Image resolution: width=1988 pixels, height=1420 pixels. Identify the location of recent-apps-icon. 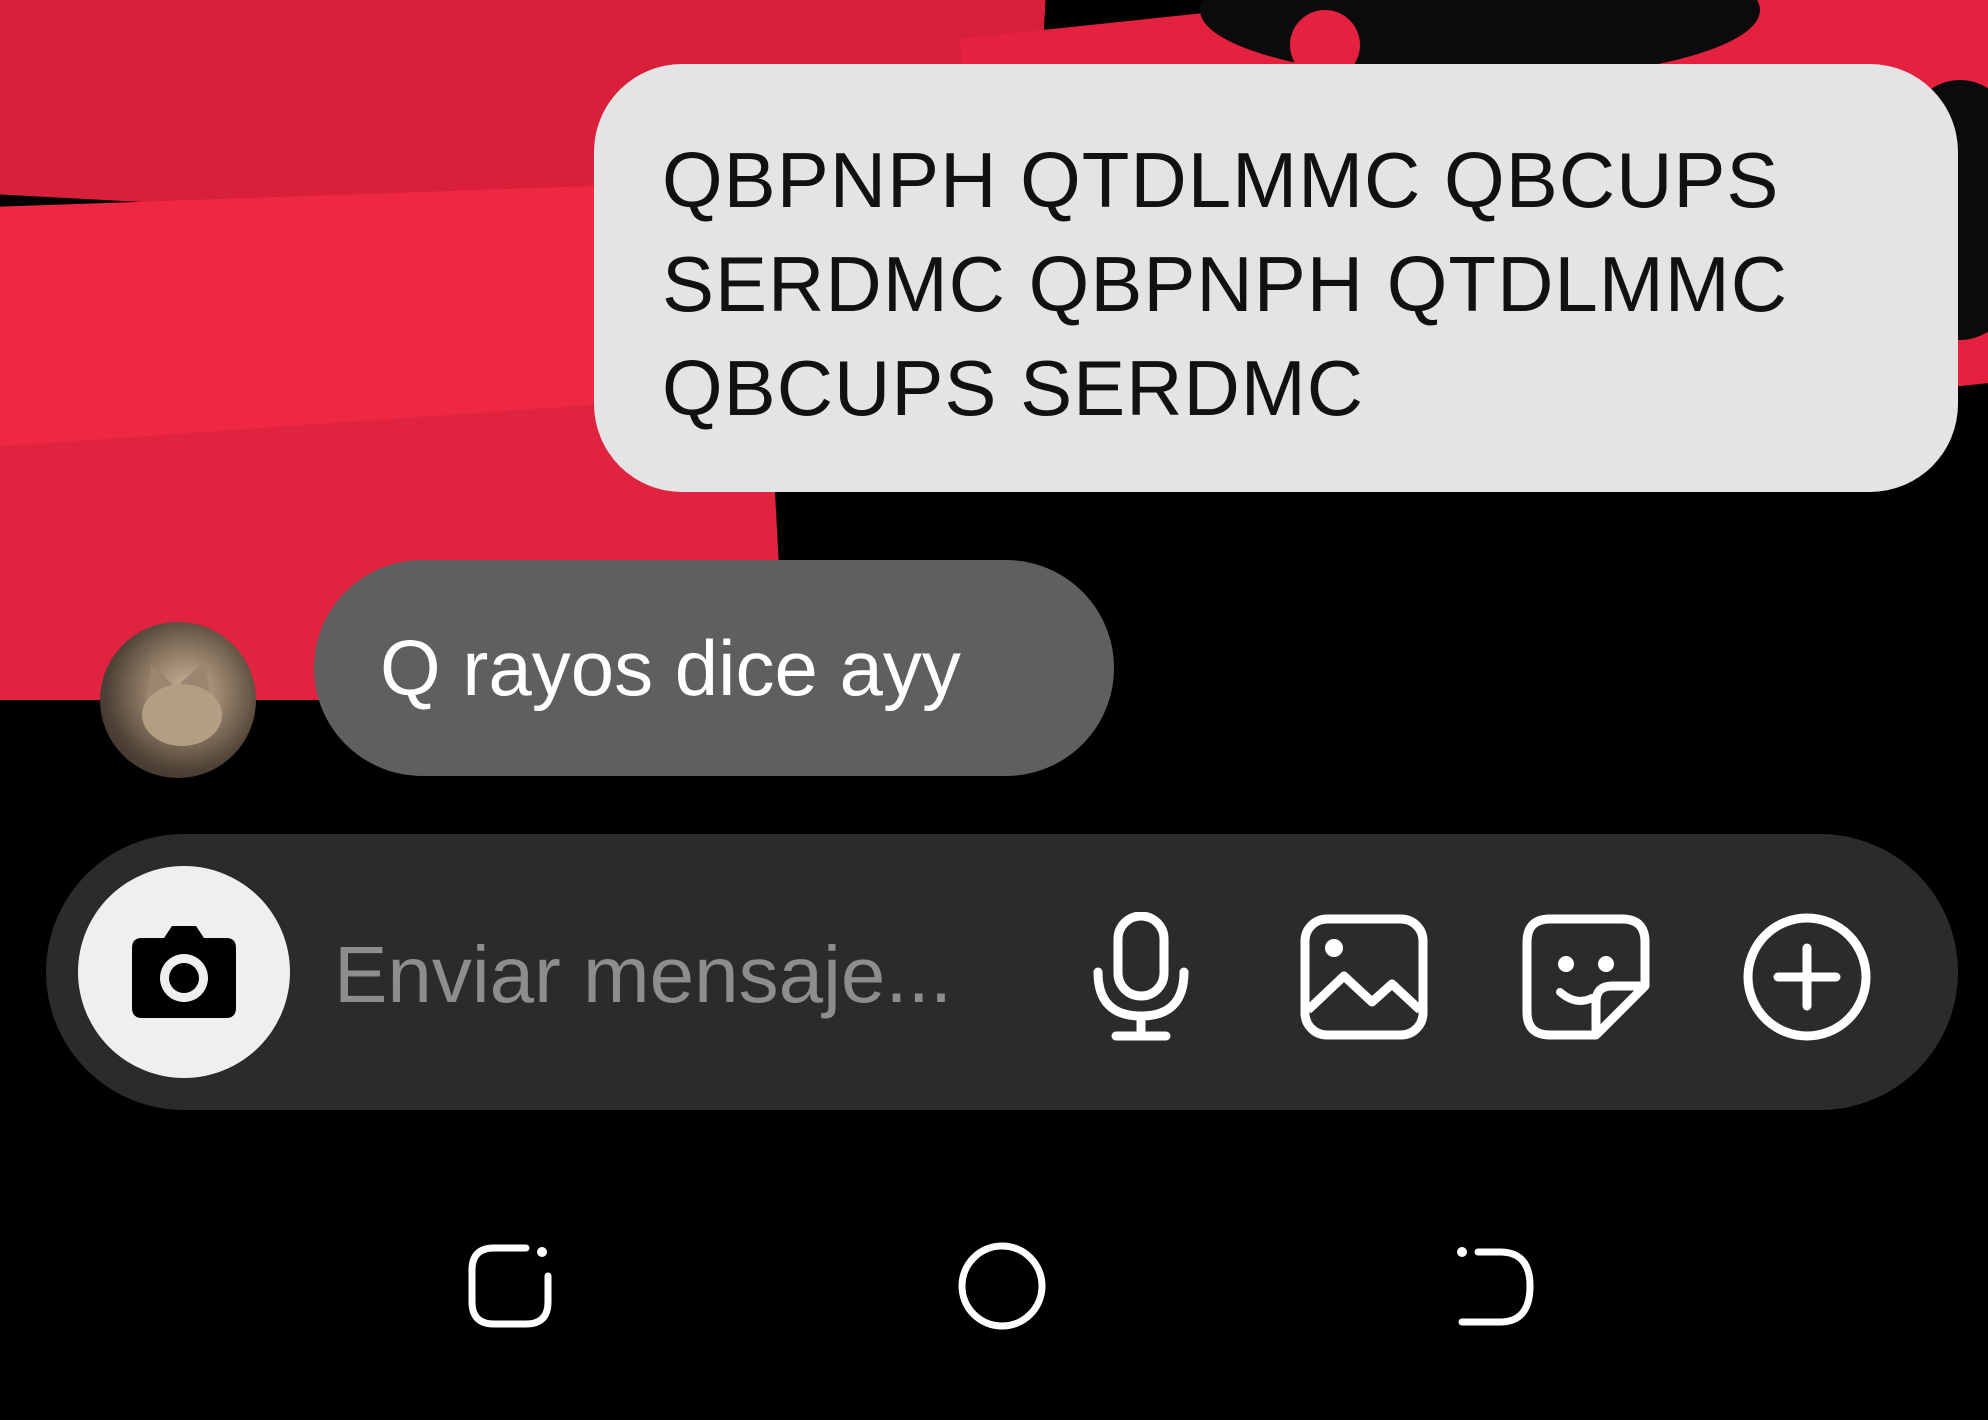
(510, 1286).